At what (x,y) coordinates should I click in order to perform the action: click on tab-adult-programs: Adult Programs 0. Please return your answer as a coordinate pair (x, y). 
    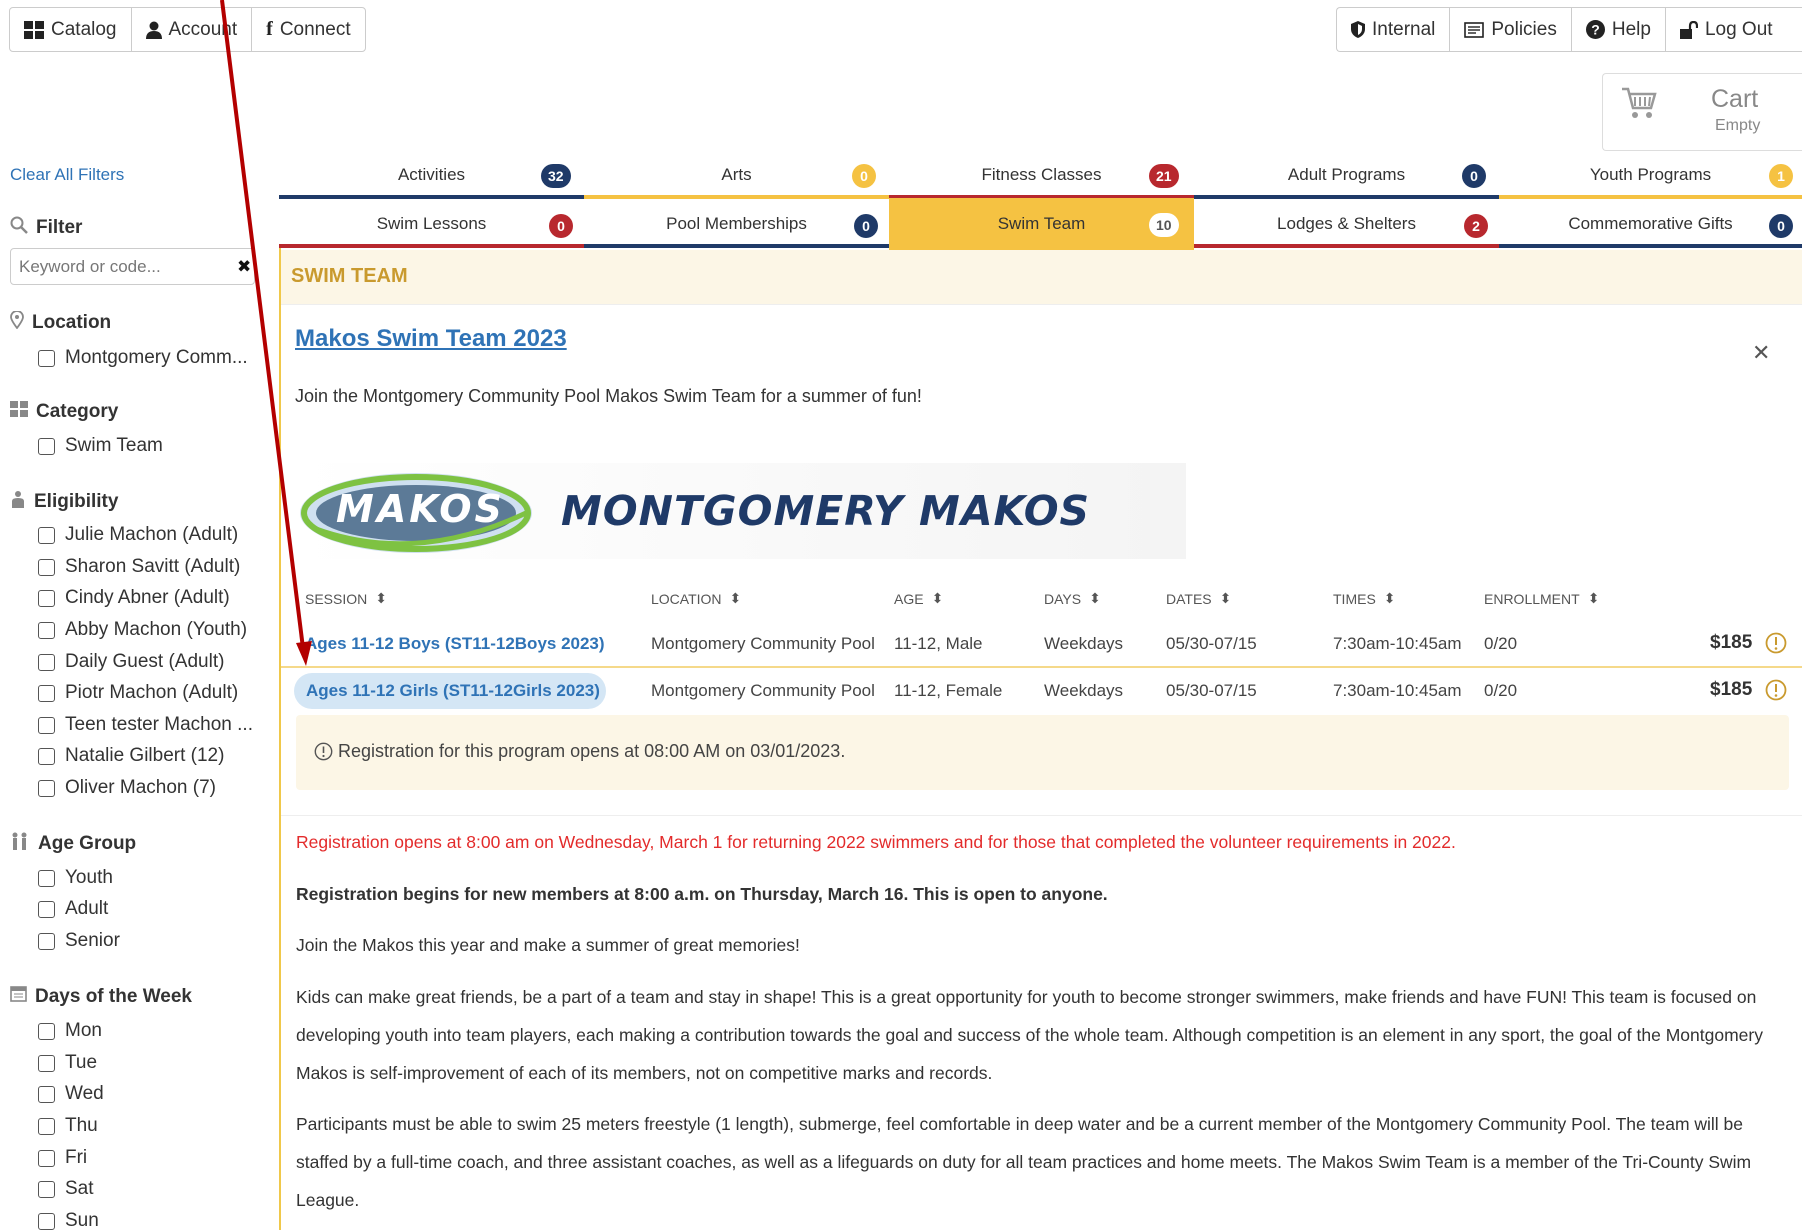
    Looking at the image, I should click on (1346, 177).